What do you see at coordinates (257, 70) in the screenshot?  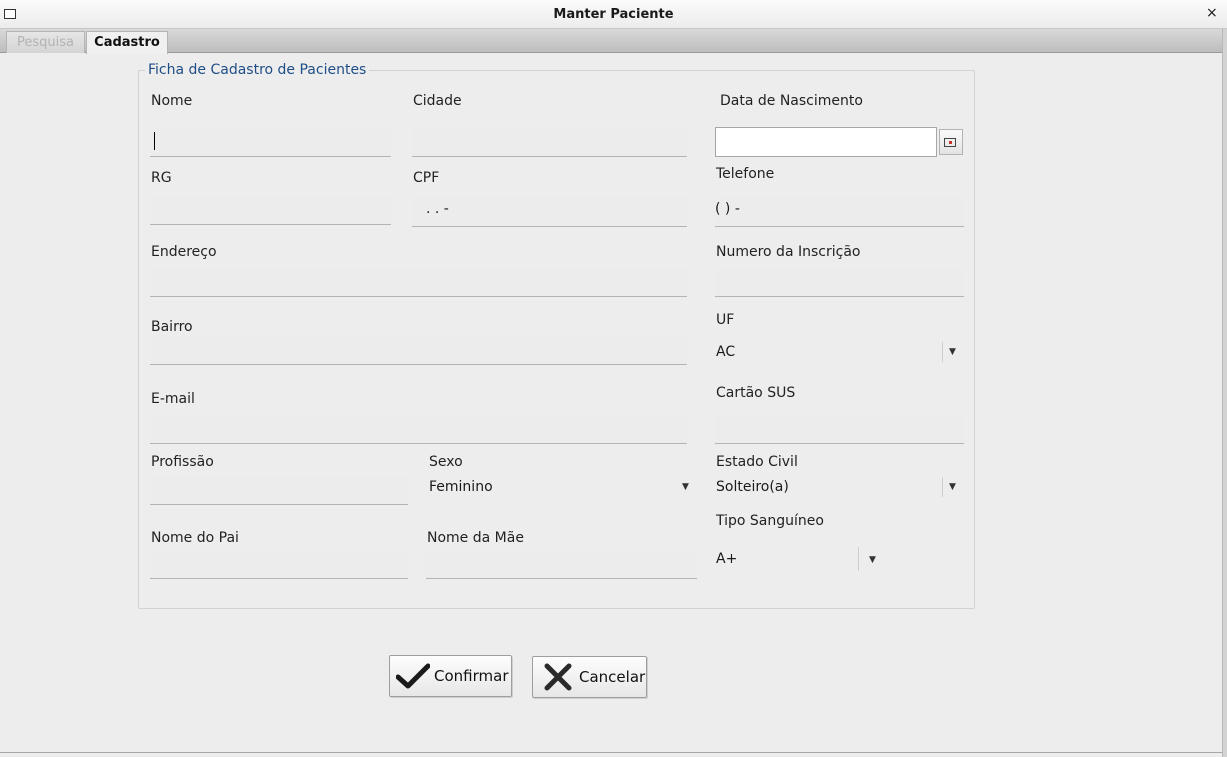 I see `form-legend: Ficha de Cadastro de Pacientes` at bounding box center [257, 70].